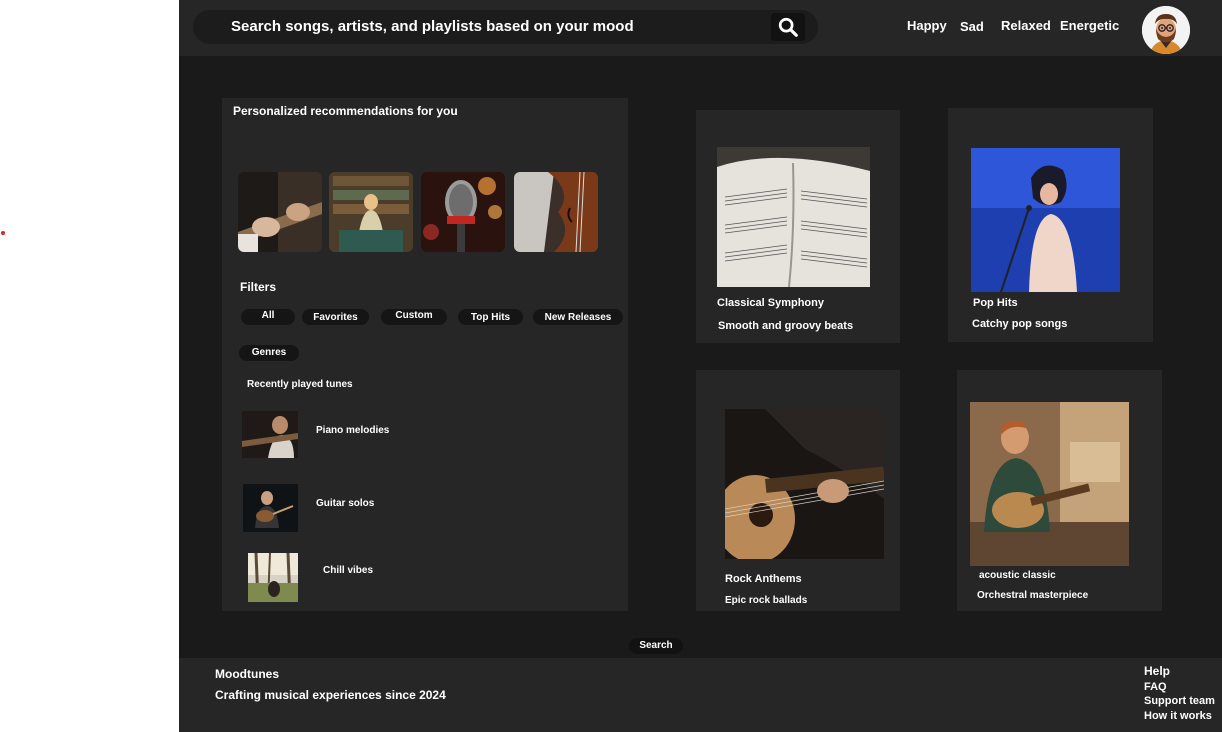 Image resolution: width=1222 pixels, height=732 pixels. Describe the element at coordinates (1178, 716) in the screenshot. I see `help-link-how-it-works: How it works` at that location.